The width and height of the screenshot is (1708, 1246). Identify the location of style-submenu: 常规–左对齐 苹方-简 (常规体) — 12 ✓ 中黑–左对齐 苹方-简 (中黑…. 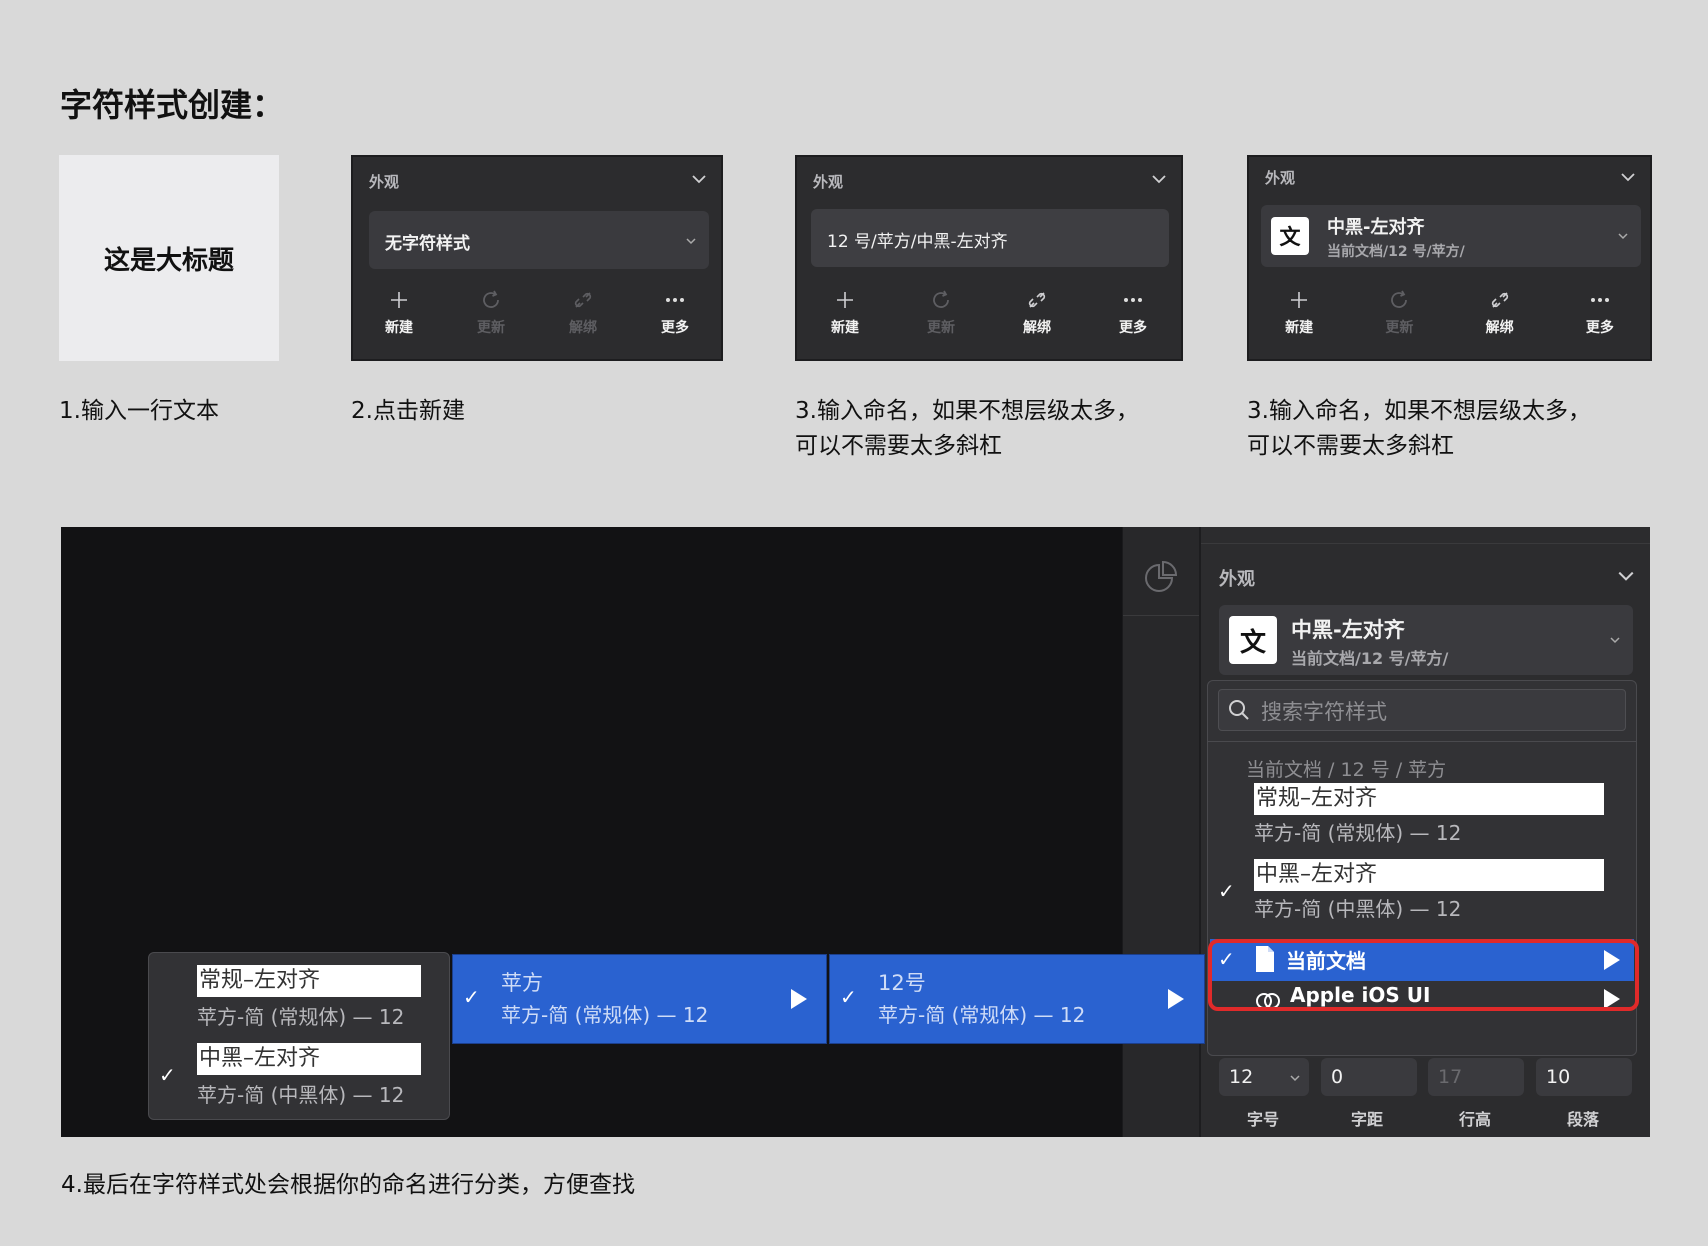
(299, 1036).